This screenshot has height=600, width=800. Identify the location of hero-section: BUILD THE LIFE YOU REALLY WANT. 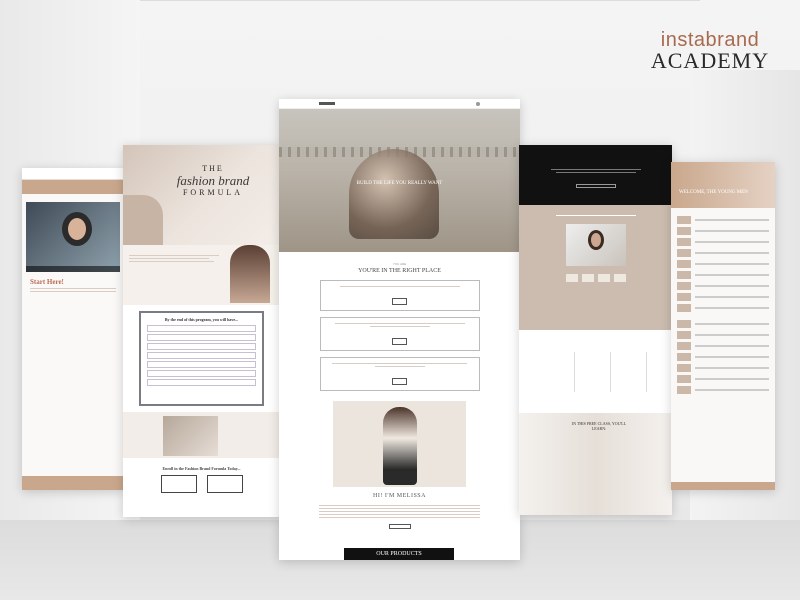
(399, 180).